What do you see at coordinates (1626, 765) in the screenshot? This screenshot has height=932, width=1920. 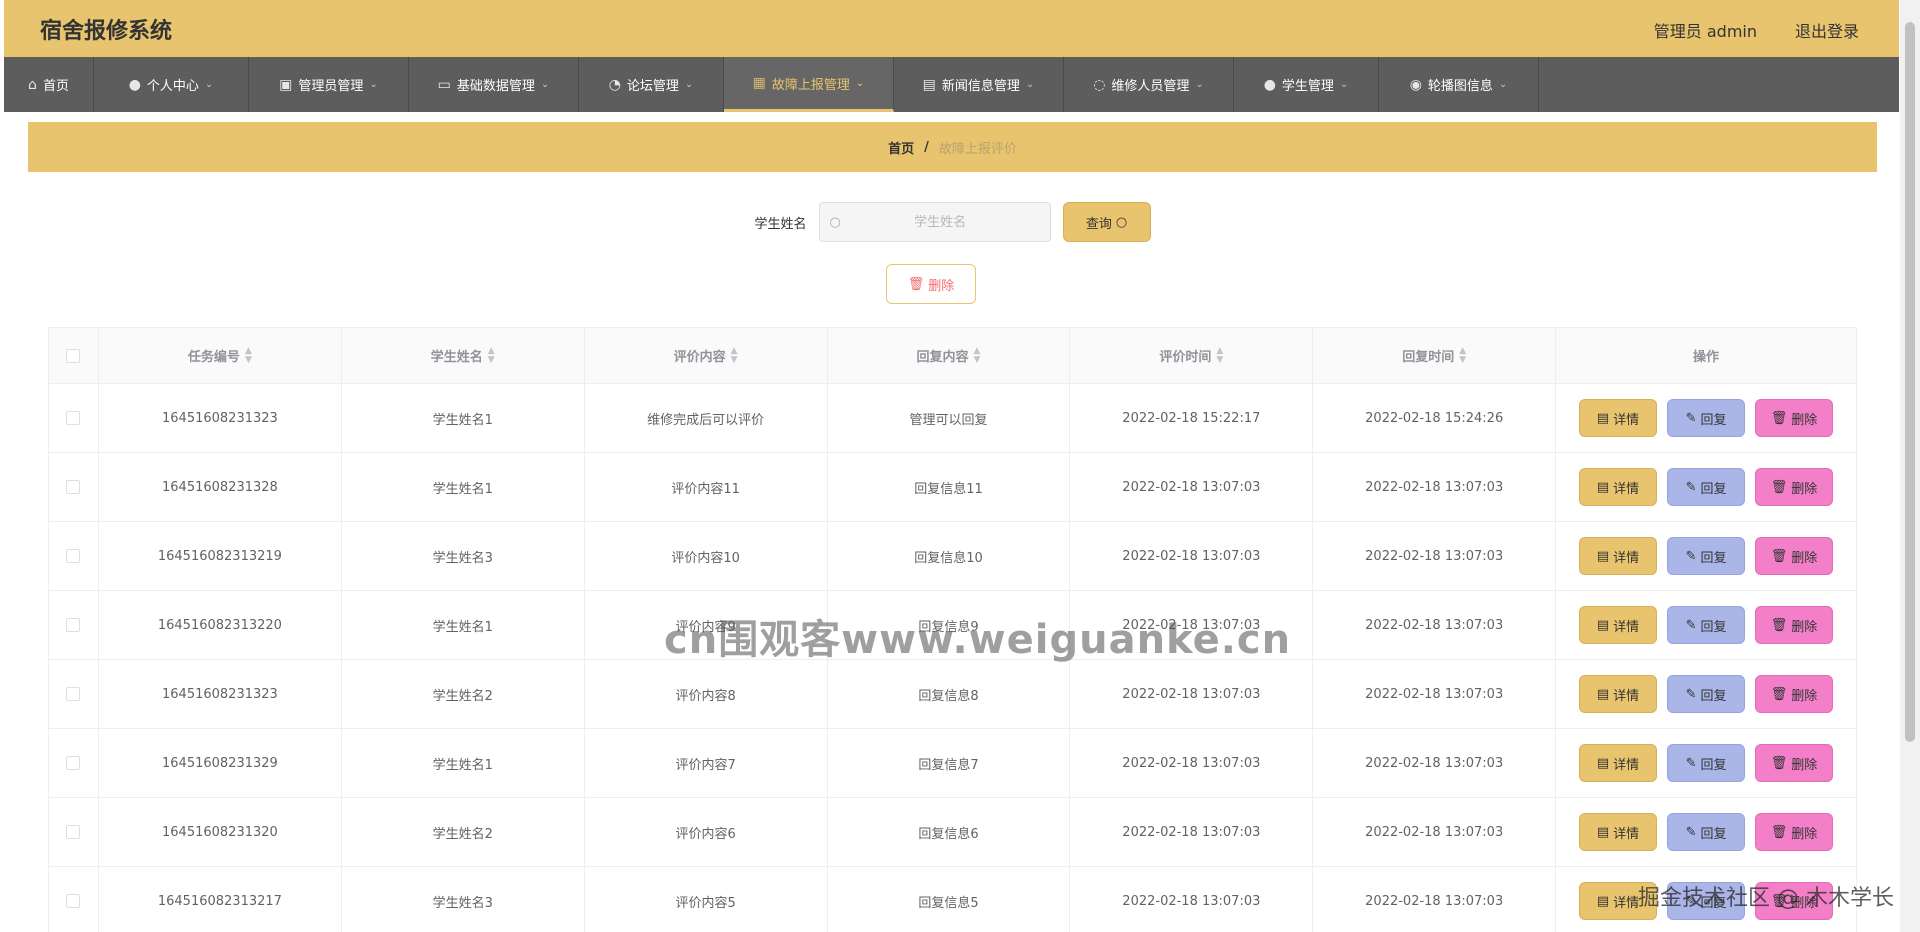 I see `detail-button-label: 详情` at bounding box center [1626, 765].